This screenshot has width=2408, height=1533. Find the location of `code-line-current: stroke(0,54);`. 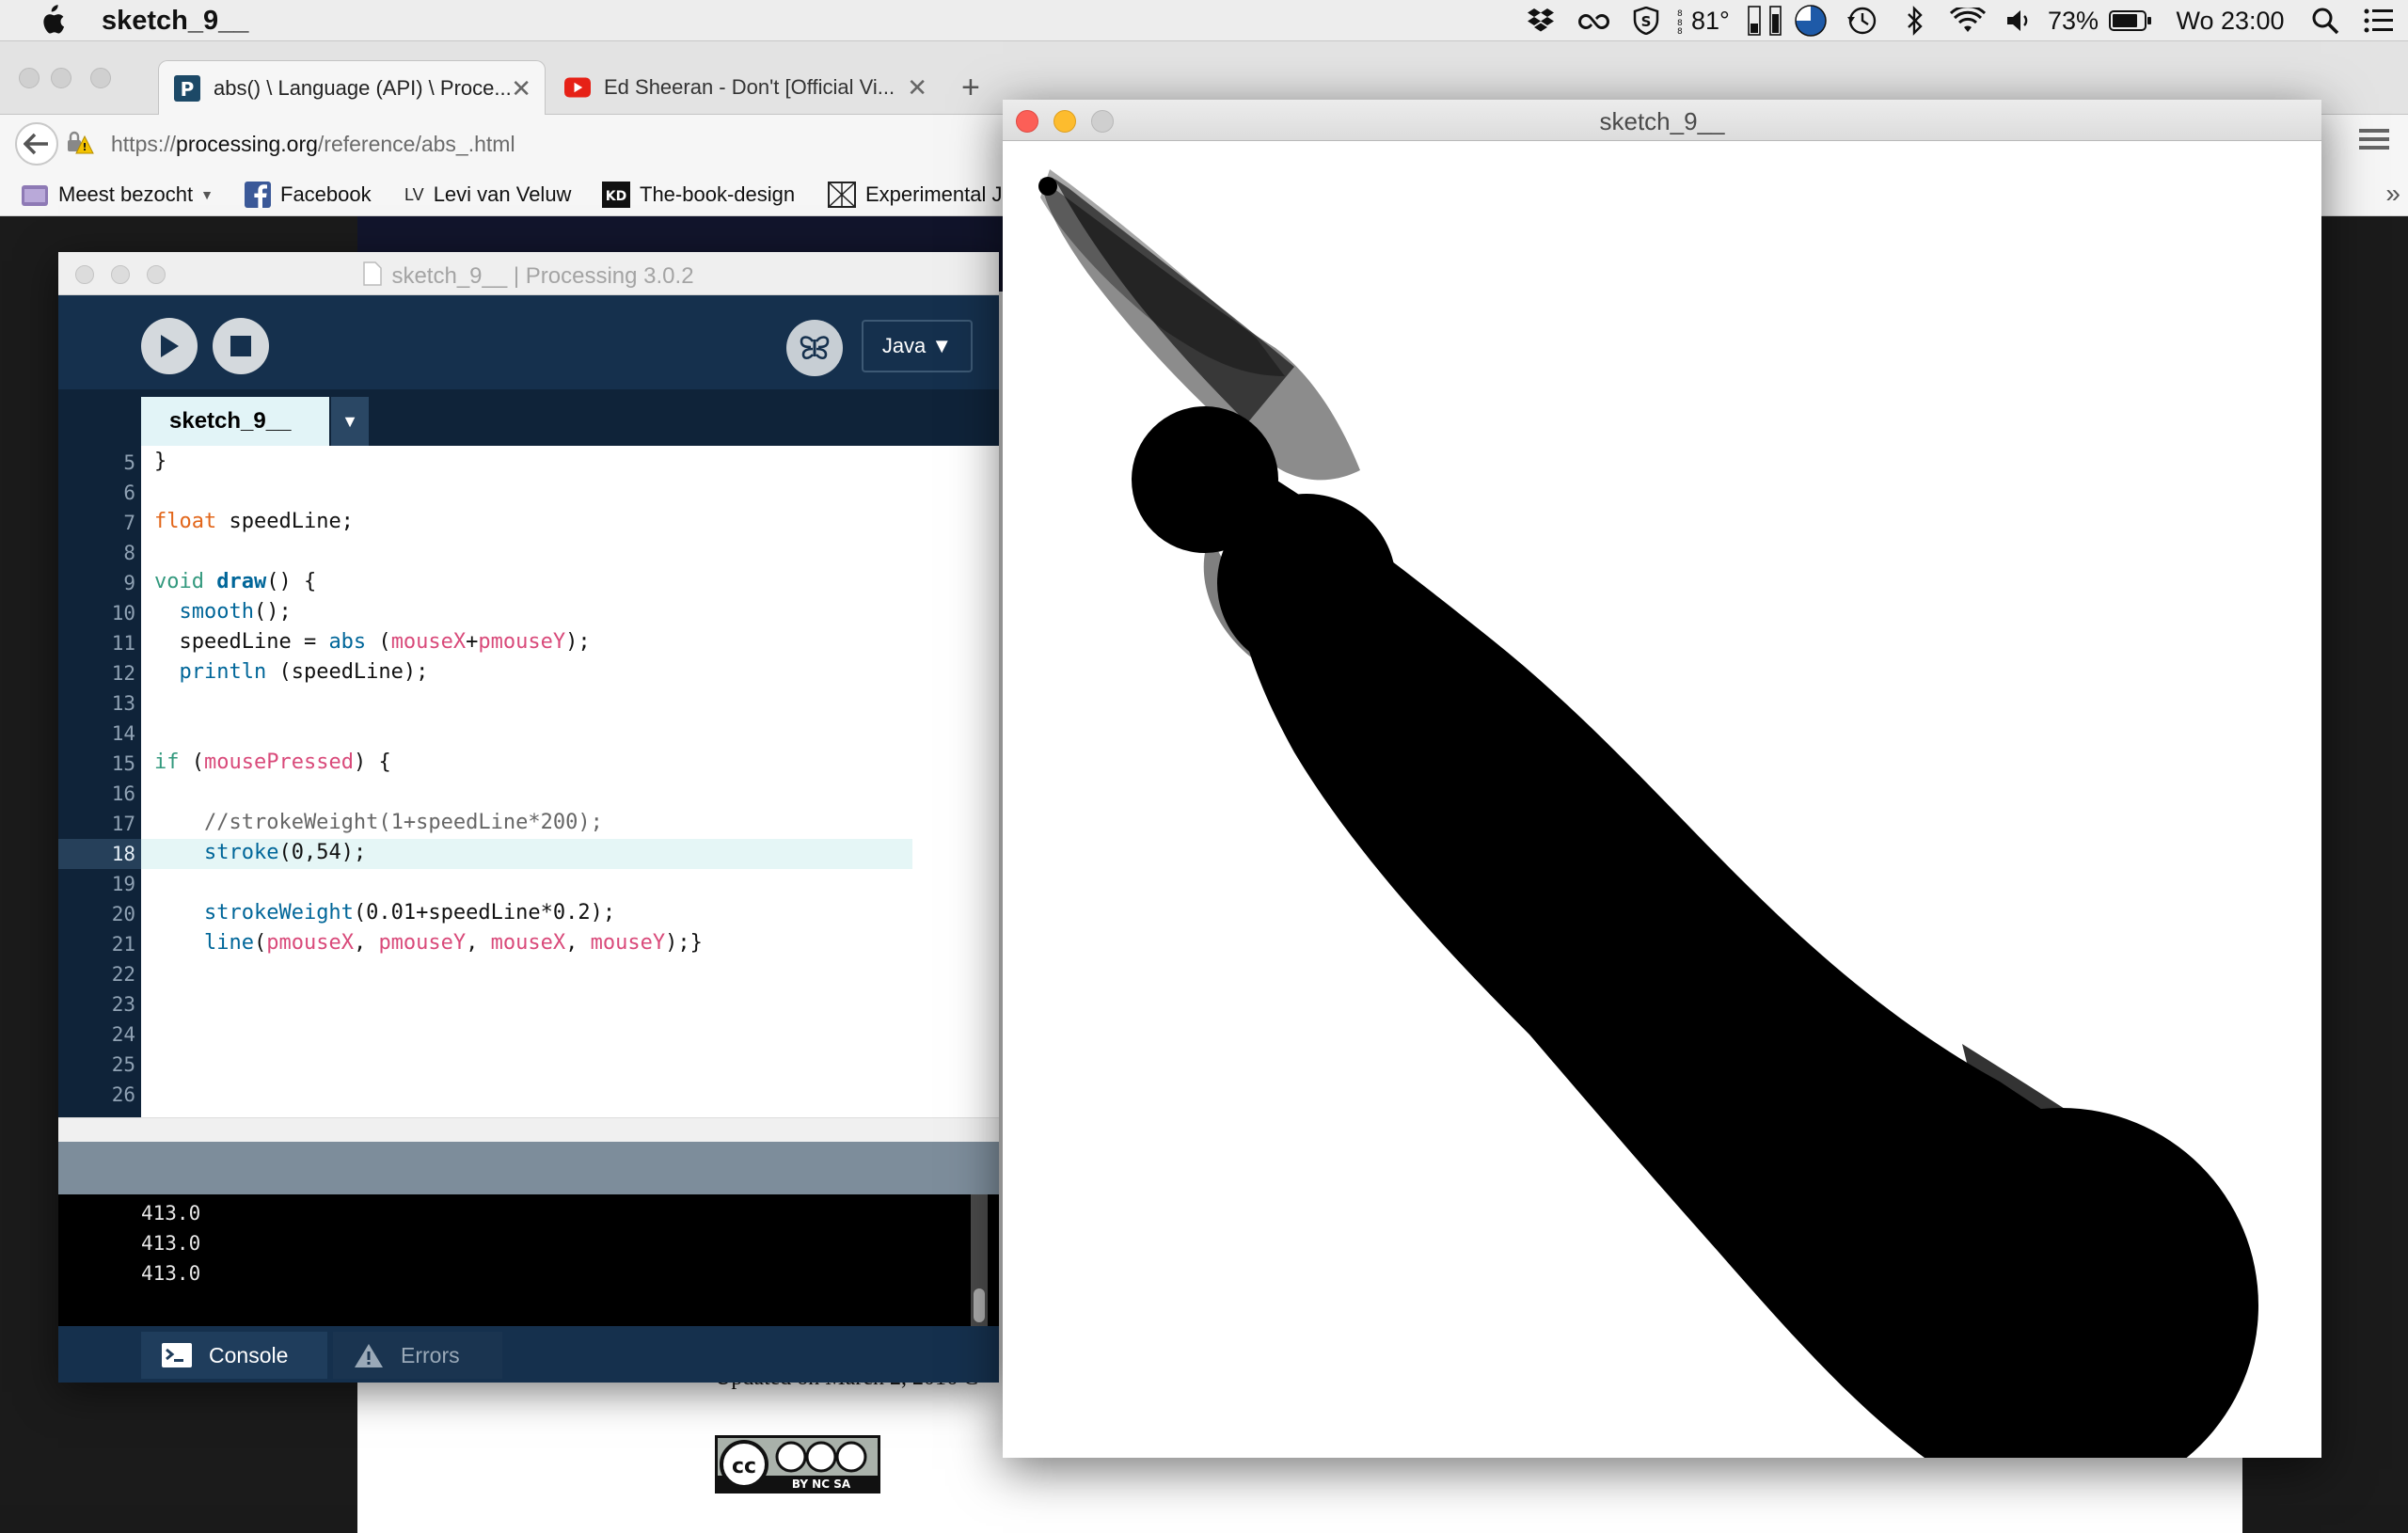

code-line-current: stroke(0,54); is located at coordinates (285, 853).